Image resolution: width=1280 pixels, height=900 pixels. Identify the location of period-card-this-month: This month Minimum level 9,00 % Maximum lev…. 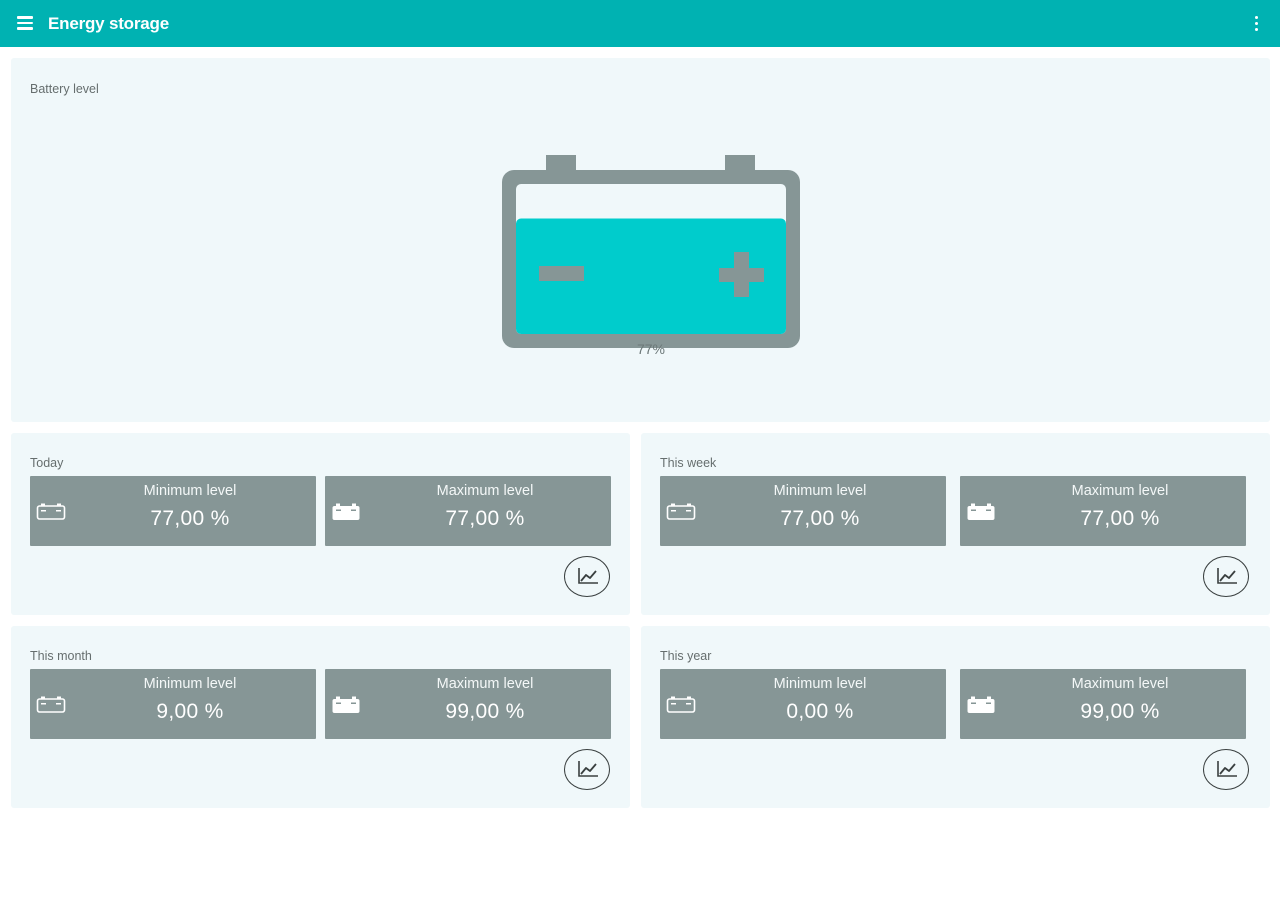
(320, 717).